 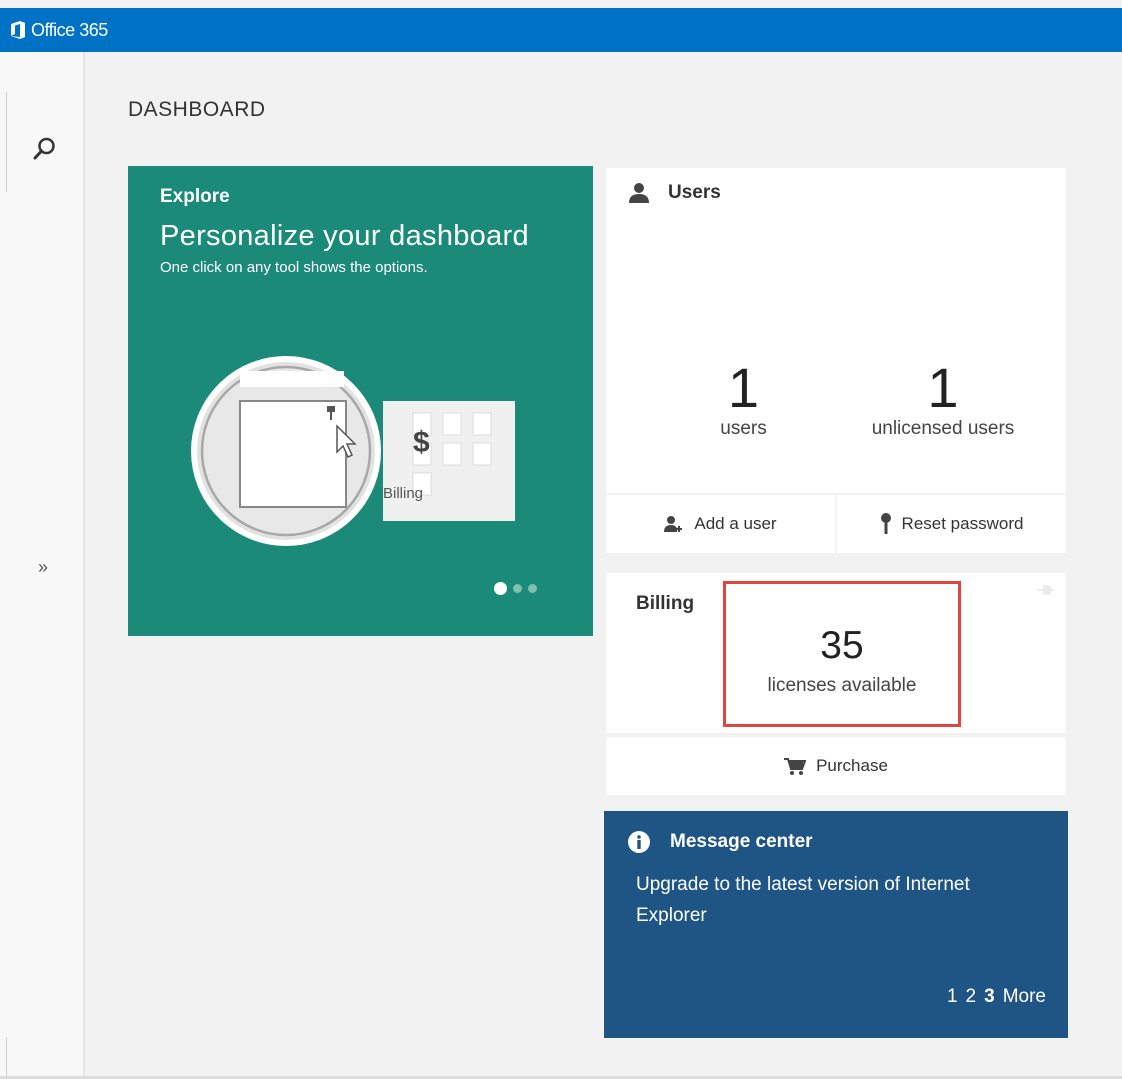 I want to click on licenses-label: licenses available, so click(x=842, y=685).